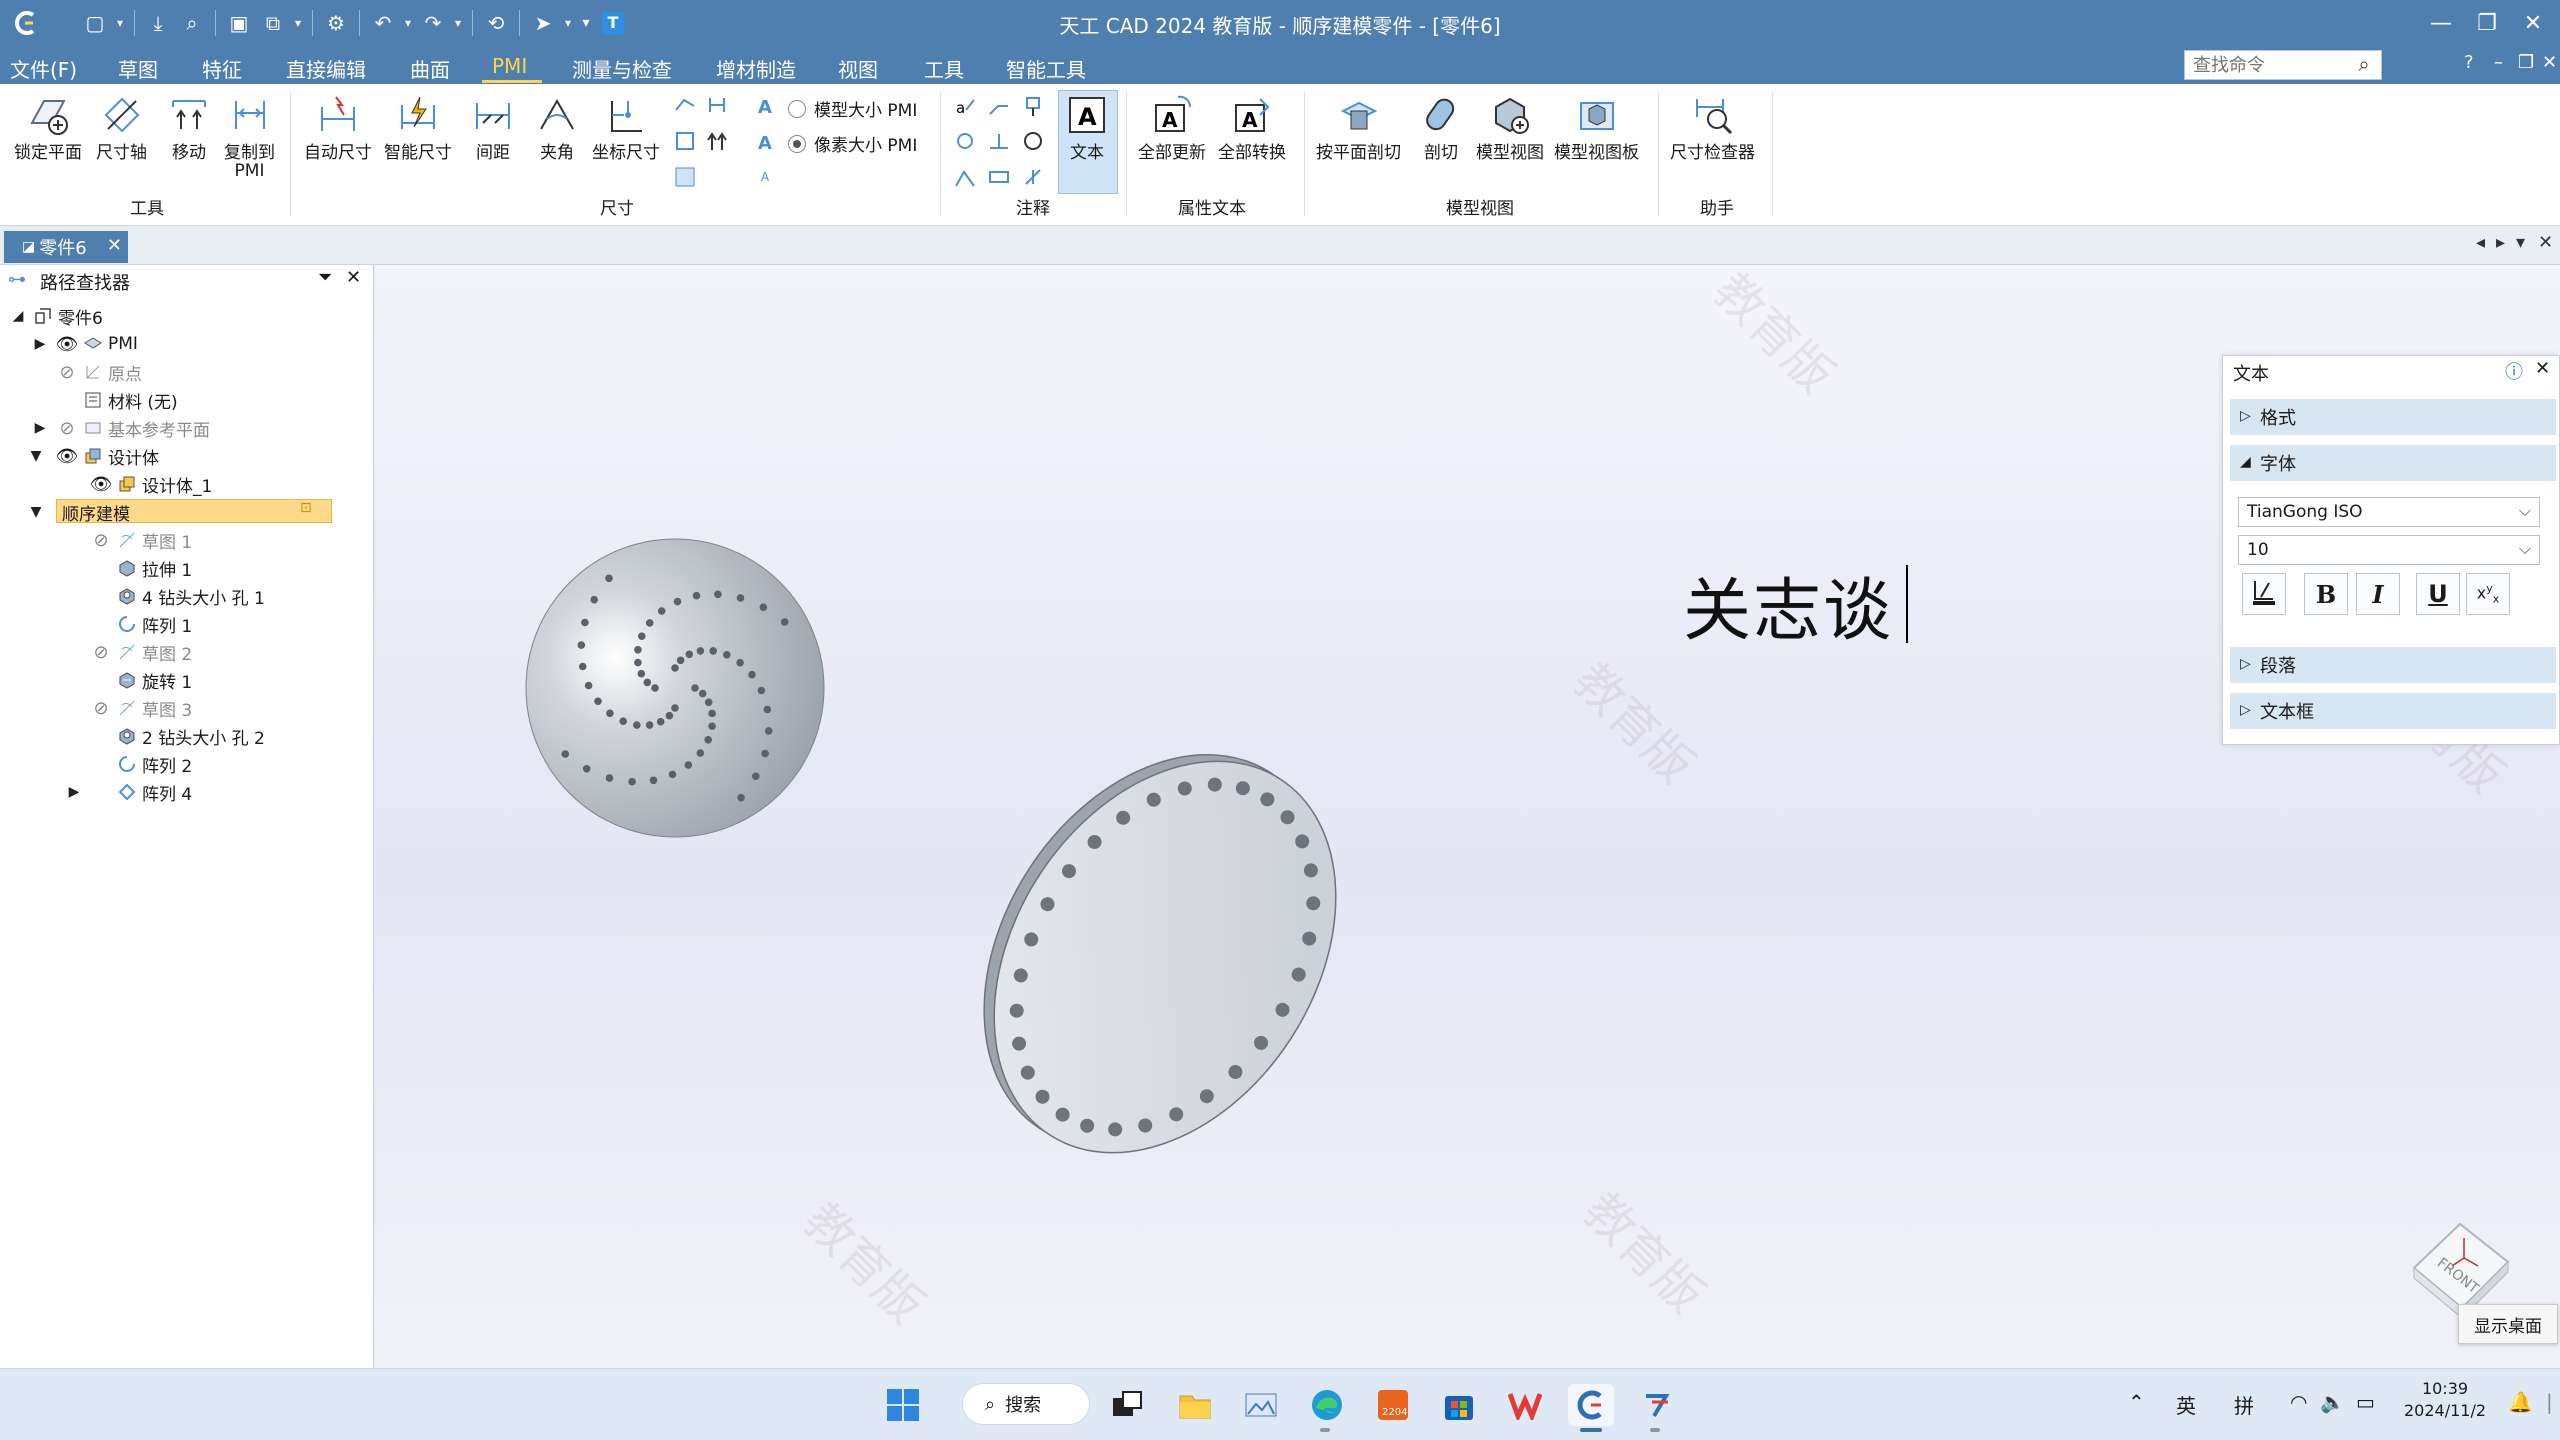 The width and height of the screenshot is (2560, 1440). What do you see at coordinates (626, 127) in the screenshot?
I see `coordinate-dimension-button: 坐标尺寸` at bounding box center [626, 127].